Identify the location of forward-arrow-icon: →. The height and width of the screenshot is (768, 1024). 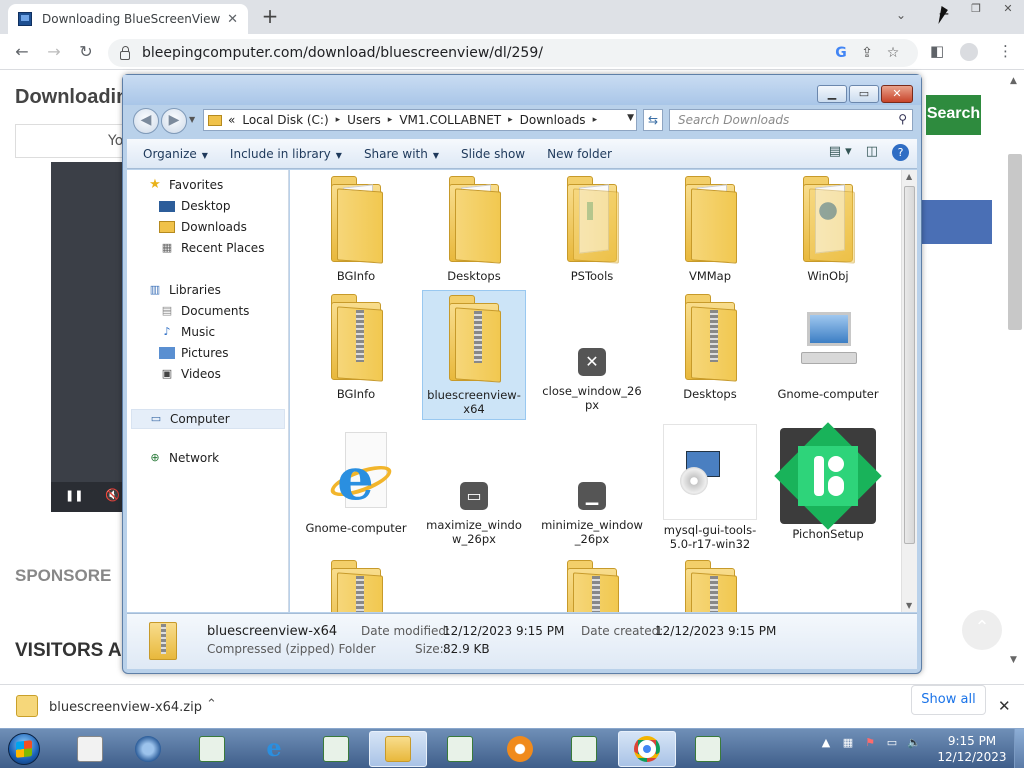
(54, 52).